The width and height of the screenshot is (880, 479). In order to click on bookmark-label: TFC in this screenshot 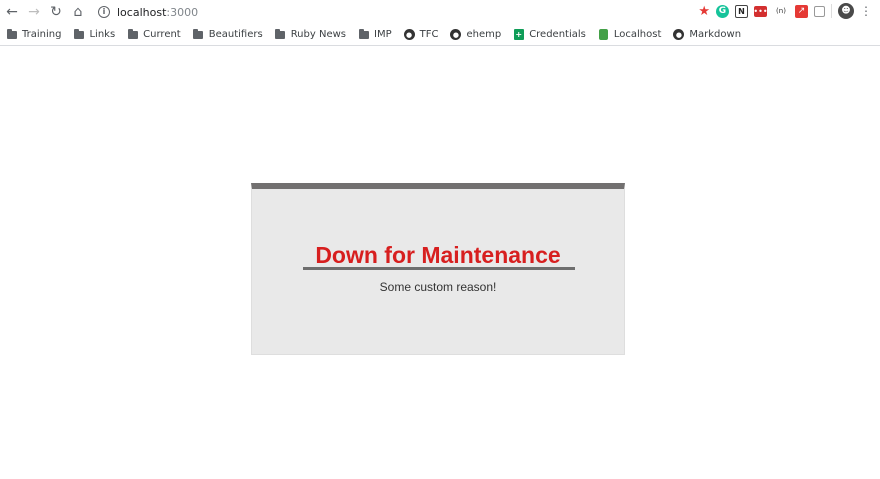, I will do `click(429, 34)`.